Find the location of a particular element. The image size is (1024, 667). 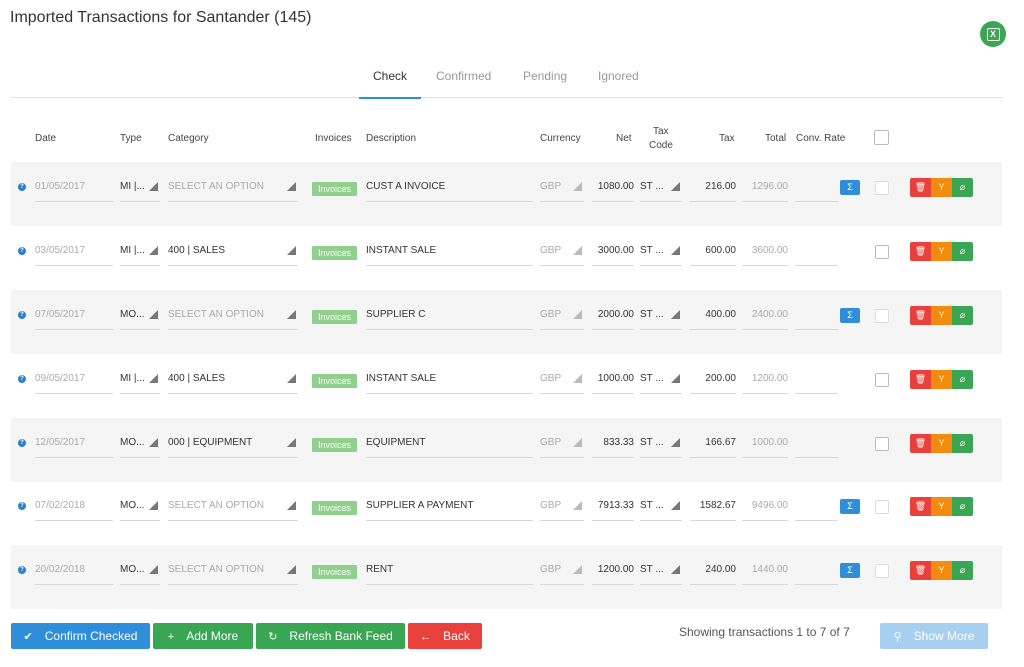

description-field: SUPPLIER A PAYMENT is located at coordinates (449, 510).